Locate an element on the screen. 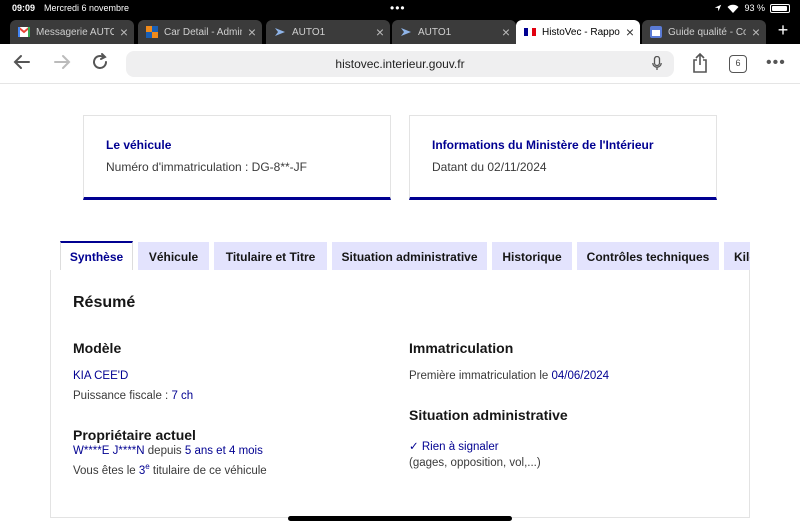 The width and height of the screenshot is (800, 525). owner-heading: Propriétaire actuel is located at coordinates (134, 435).